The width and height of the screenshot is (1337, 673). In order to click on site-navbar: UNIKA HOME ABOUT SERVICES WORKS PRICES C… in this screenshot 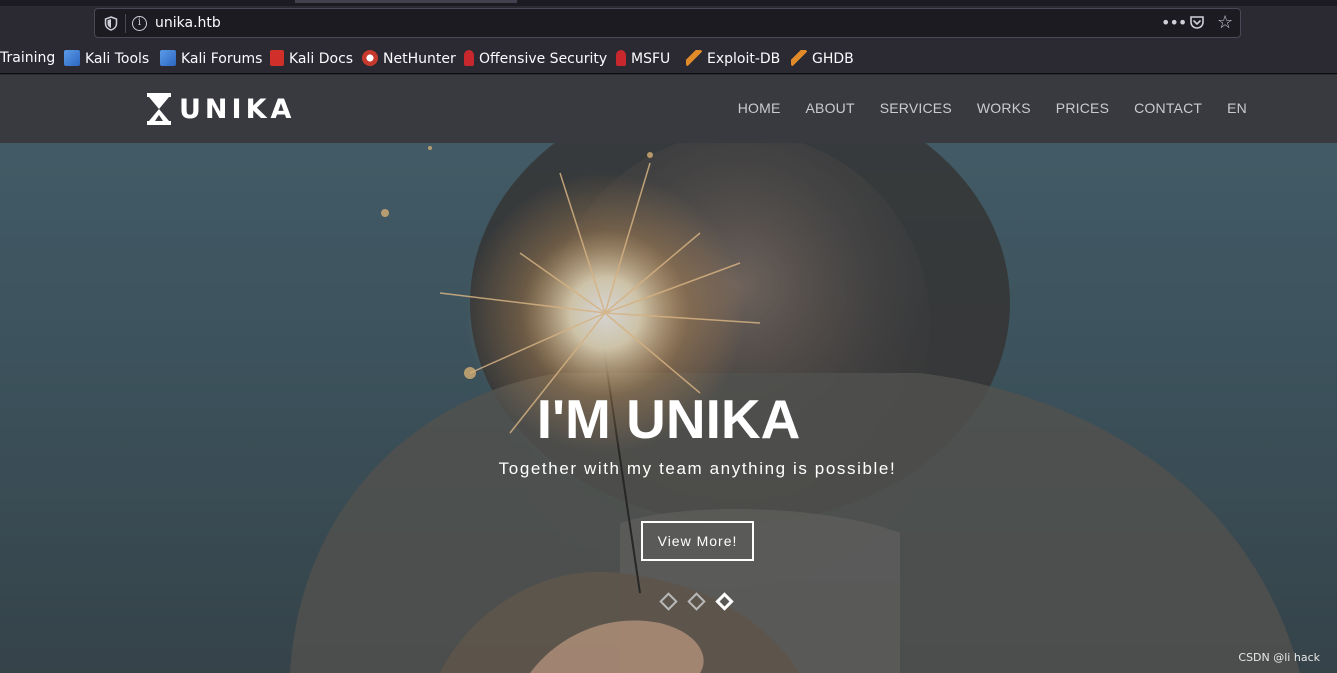, I will do `click(668, 109)`.